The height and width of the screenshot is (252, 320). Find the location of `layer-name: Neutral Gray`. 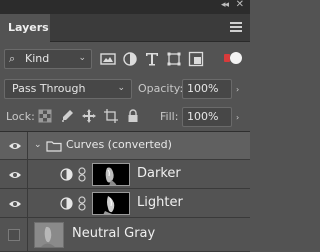

layer-name: Neutral Gray is located at coordinates (114, 233).